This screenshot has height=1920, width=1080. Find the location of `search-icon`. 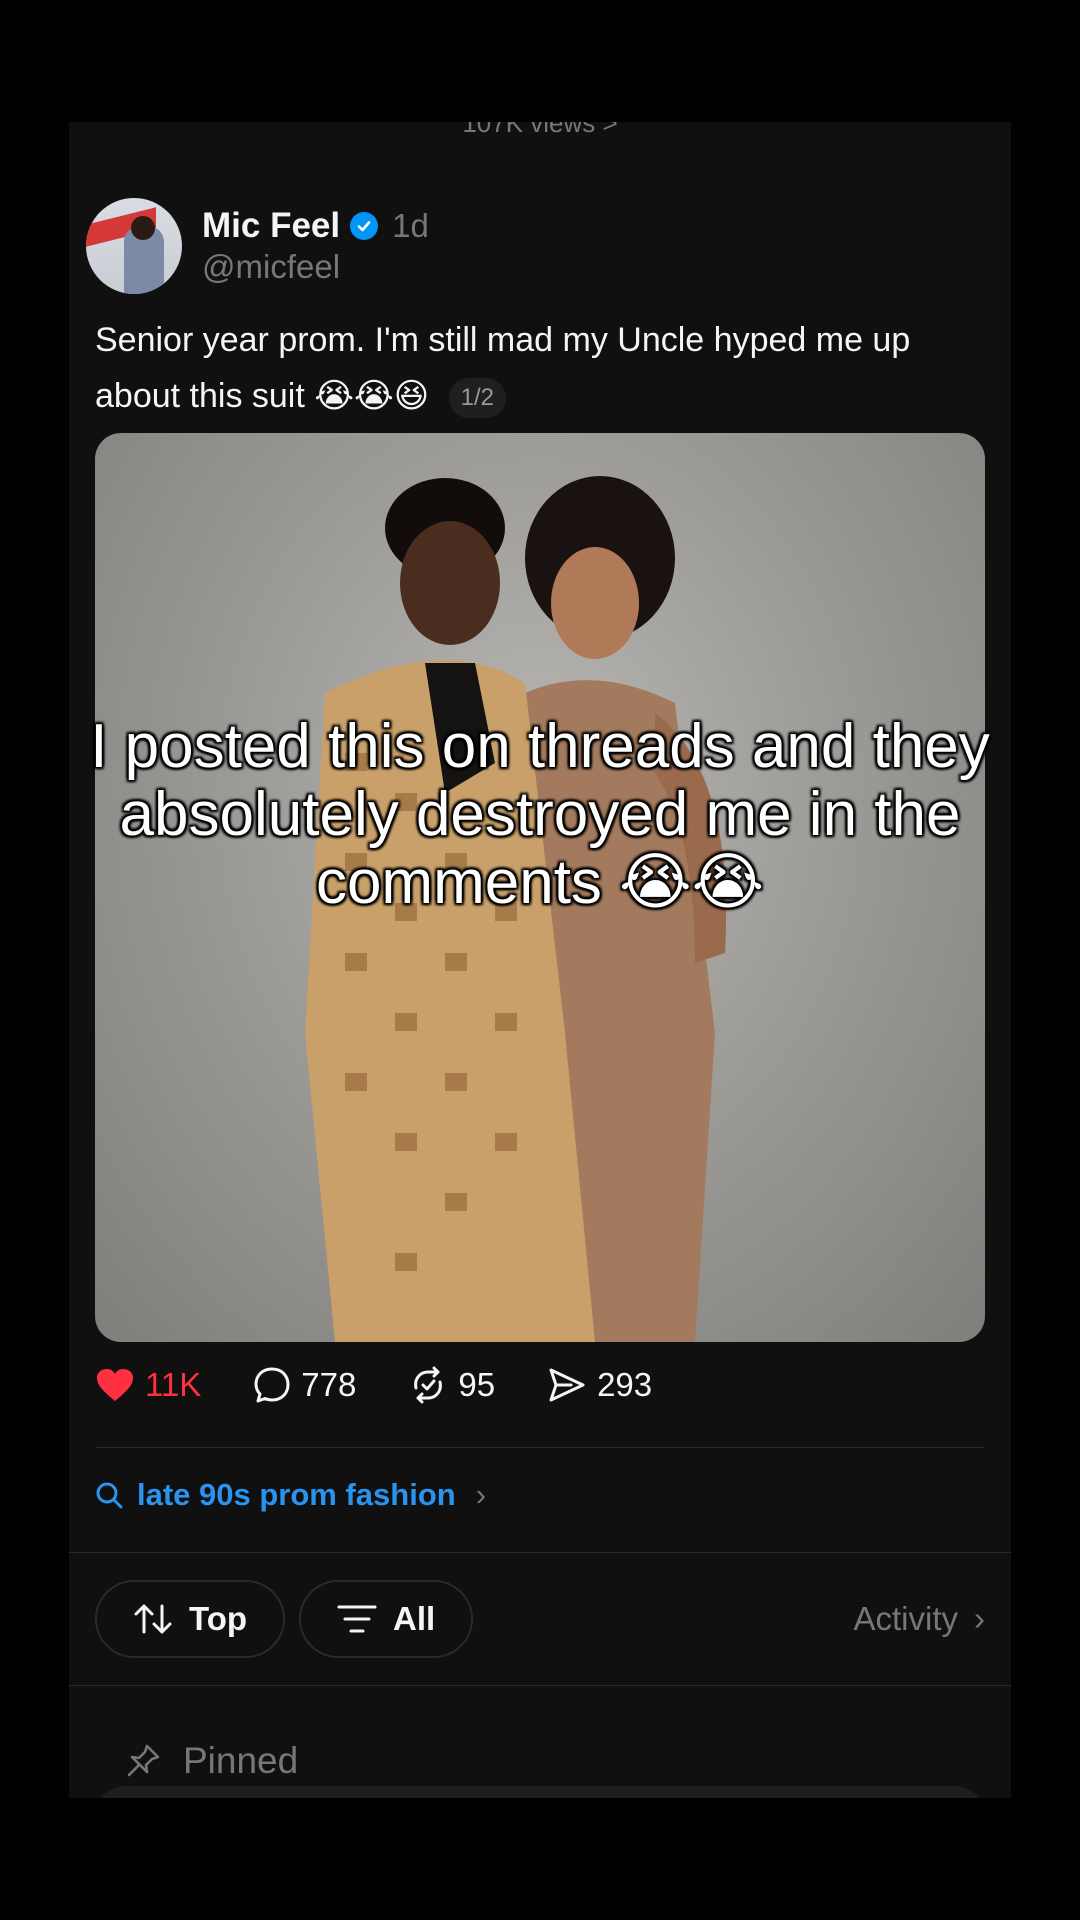

search-icon is located at coordinates (109, 1495).